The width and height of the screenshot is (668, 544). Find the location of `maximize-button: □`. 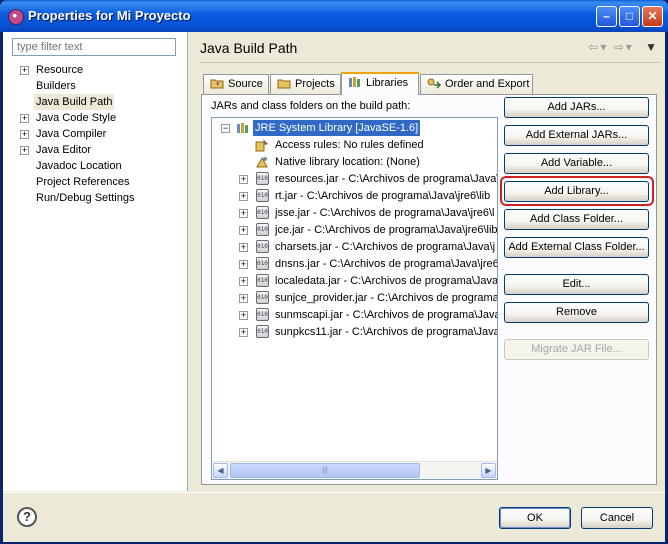

maximize-button: □ is located at coordinates (629, 16).